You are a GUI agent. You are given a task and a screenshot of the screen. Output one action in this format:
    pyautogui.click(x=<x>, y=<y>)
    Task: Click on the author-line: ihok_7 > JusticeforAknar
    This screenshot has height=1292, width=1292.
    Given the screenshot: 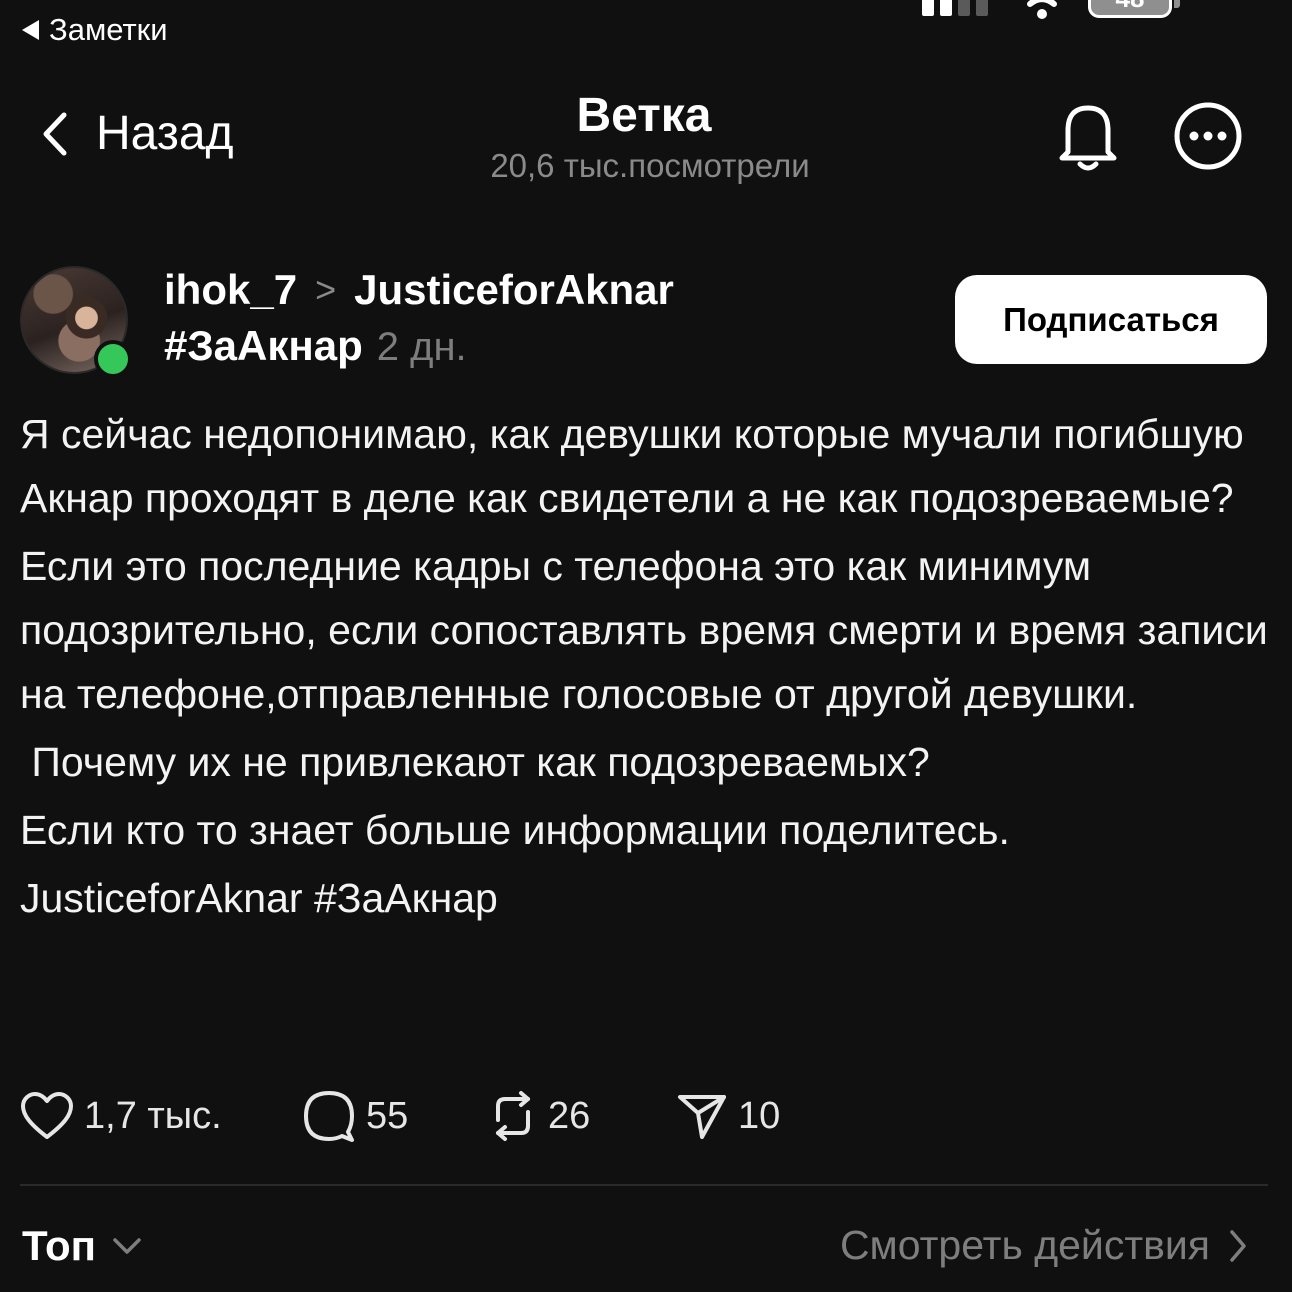 What is the action you would take?
    pyautogui.click(x=419, y=290)
    